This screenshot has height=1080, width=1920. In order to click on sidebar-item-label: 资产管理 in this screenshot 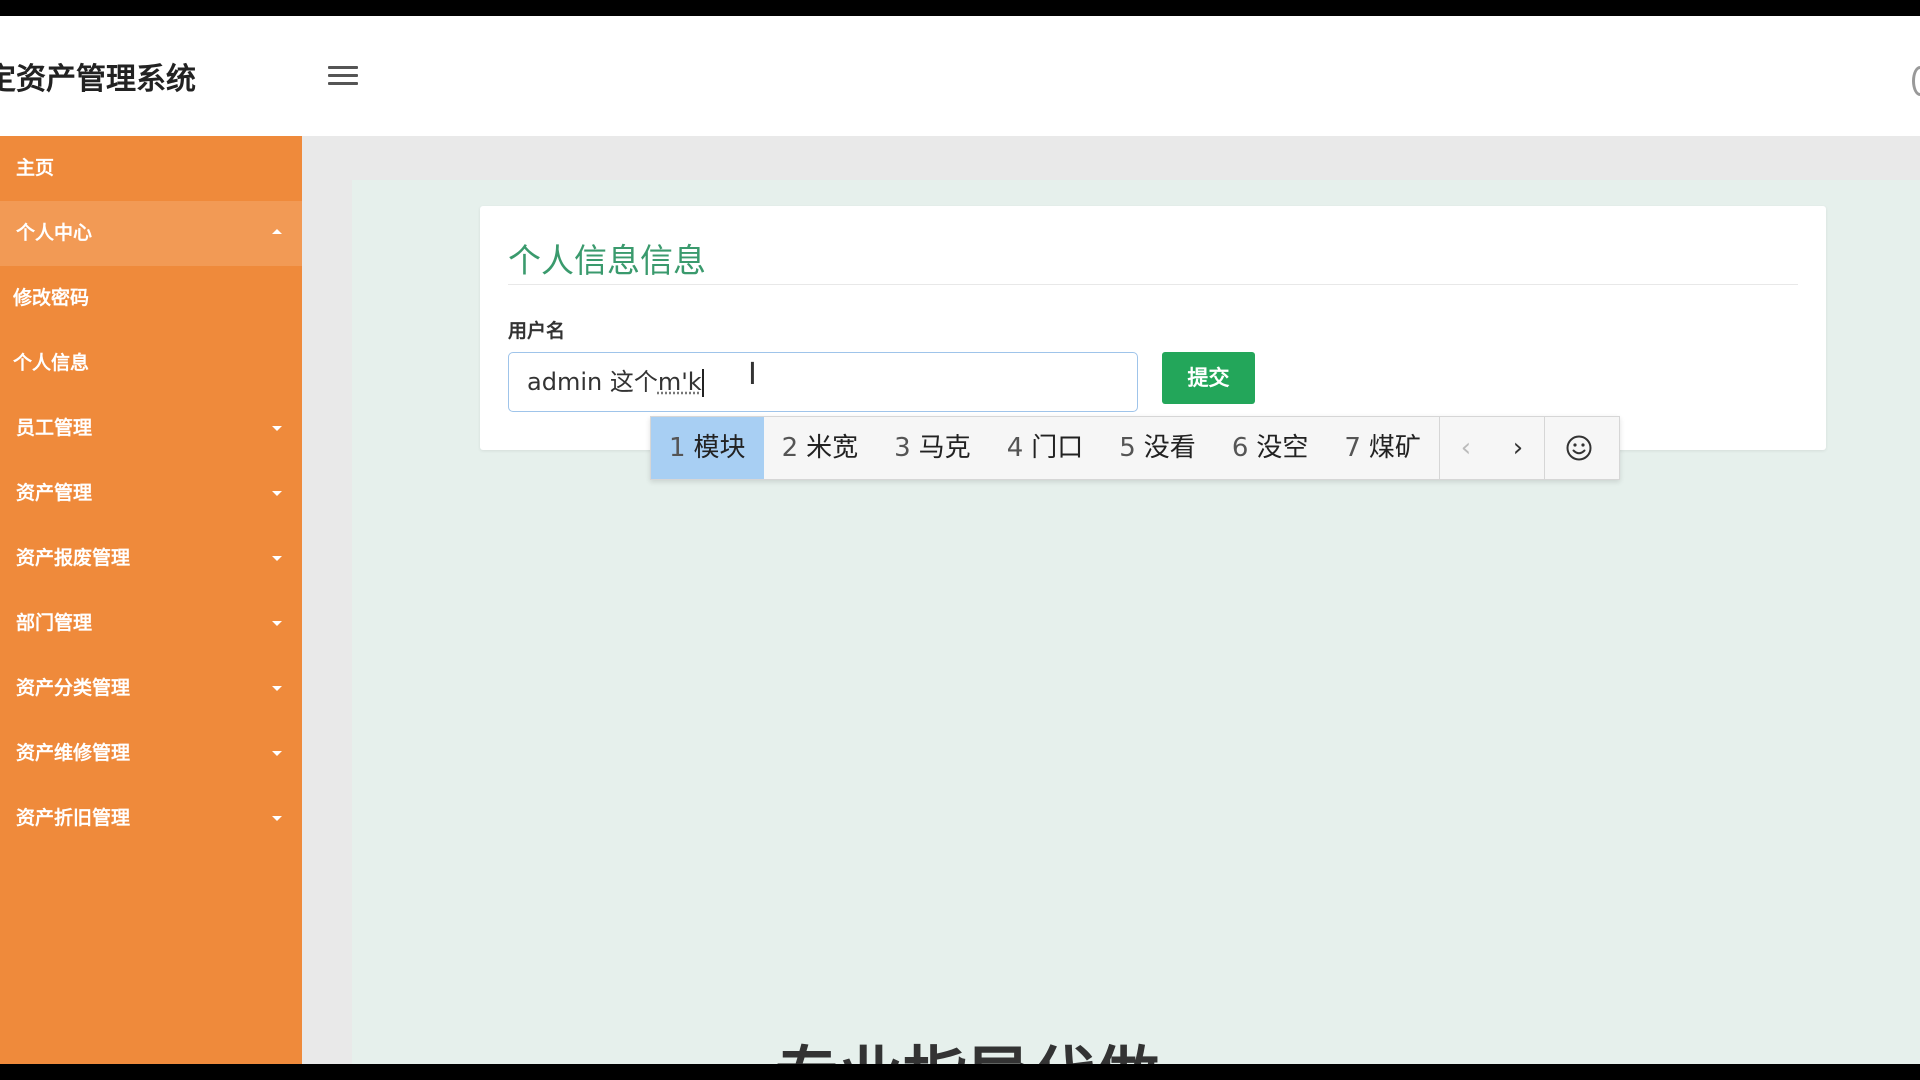, I will do `click(54, 493)`.